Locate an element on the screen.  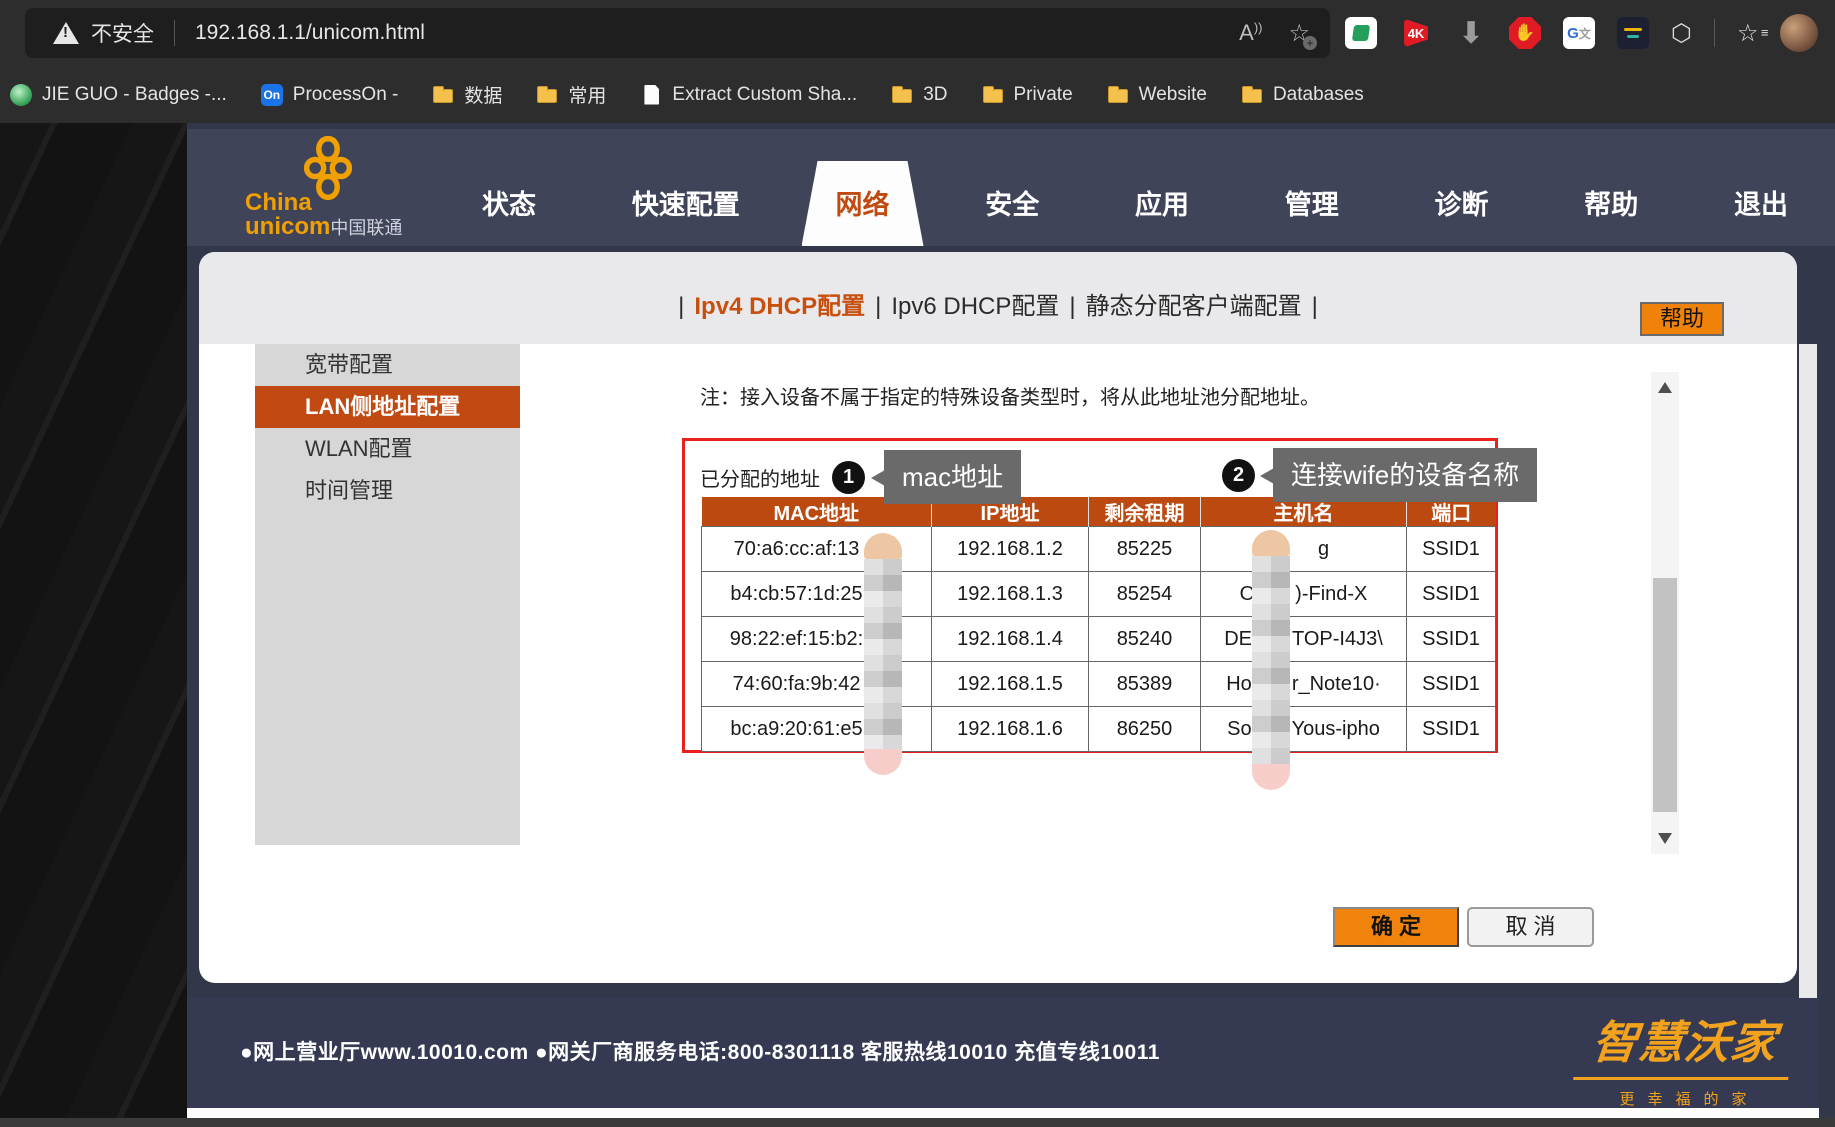
scroll-down-arrow is located at coordinates (1665, 838).